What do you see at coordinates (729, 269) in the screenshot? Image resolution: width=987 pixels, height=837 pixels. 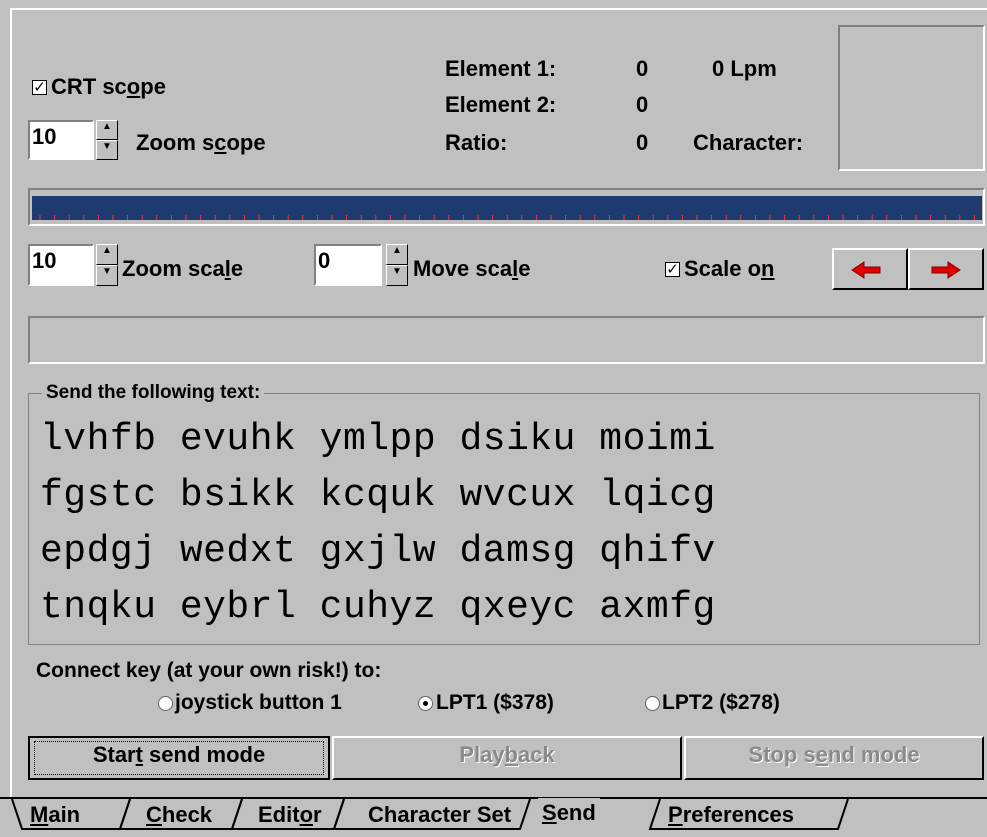 I see `scale-on-label: Scale on` at bounding box center [729, 269].